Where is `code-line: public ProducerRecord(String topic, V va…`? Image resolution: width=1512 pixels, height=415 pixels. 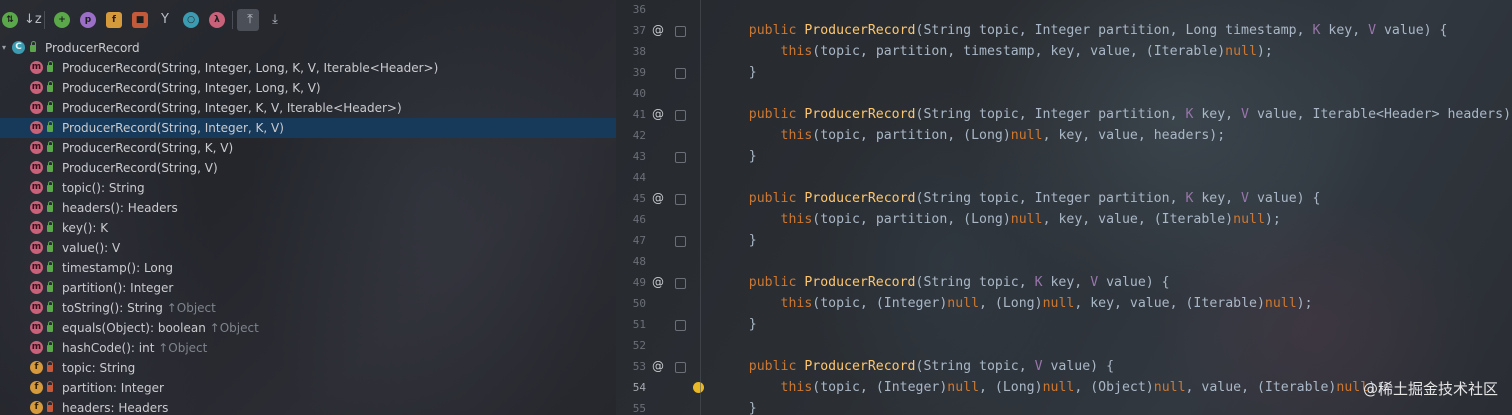
code-line: public ProducerRecord(String topic, V va… is located at coordinates (915, 366).